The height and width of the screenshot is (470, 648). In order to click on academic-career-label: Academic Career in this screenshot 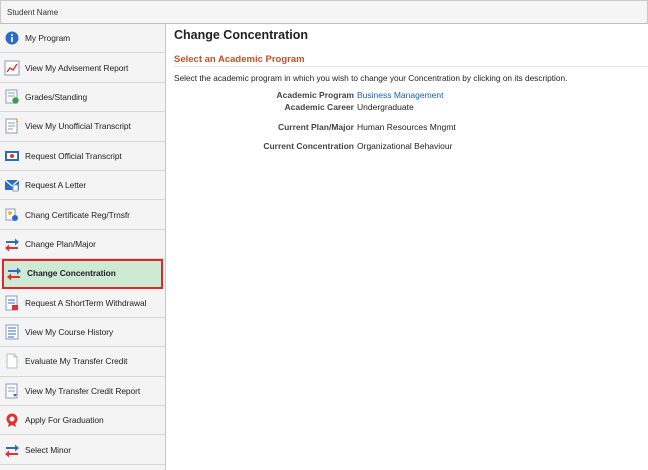, I will do `click(319, 107)`.